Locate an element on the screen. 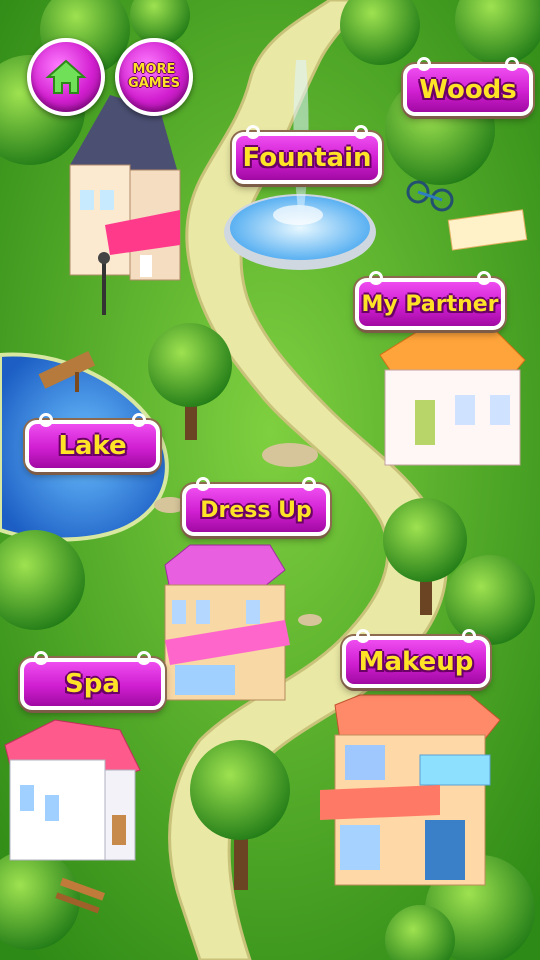 The image size is (540, 960). woods-label: Woods is located at coordinates (468, 90).